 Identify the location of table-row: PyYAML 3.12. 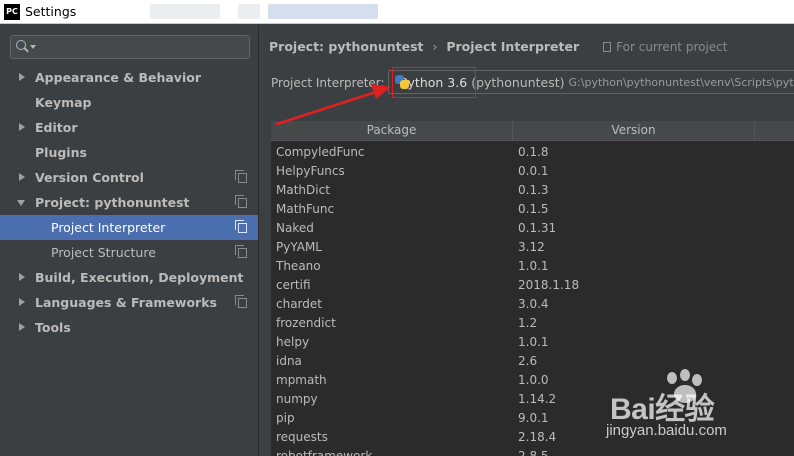
(532, 246).